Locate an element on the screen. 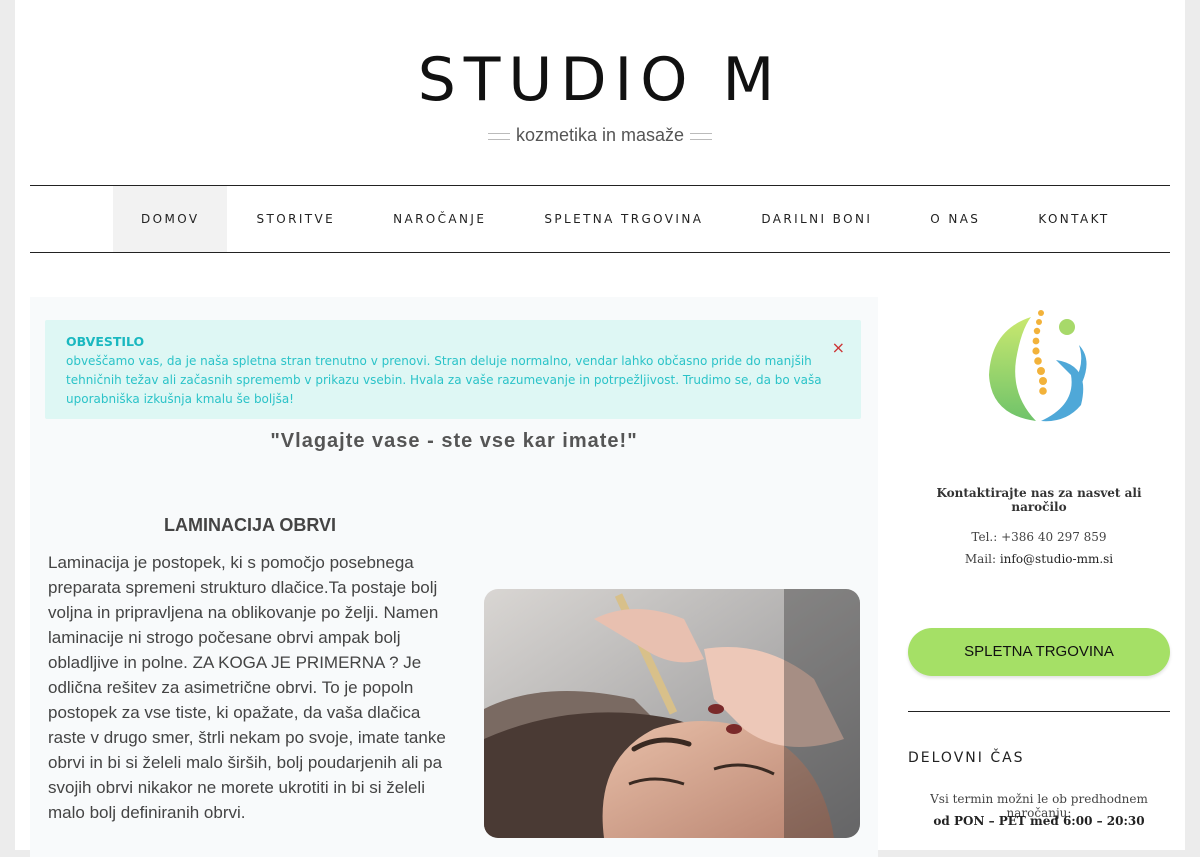  alert-title: OBVESTILO is located at coordinates (105, 341).